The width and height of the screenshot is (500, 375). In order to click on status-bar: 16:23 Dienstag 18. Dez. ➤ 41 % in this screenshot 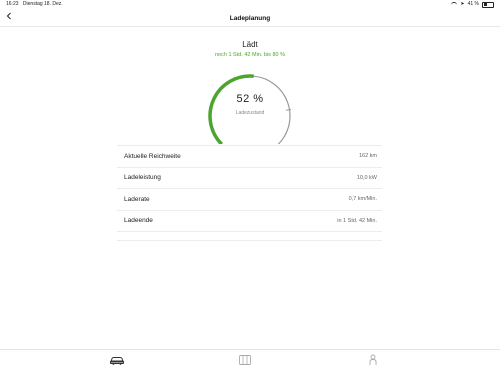, I will do `click(250, 4)`.